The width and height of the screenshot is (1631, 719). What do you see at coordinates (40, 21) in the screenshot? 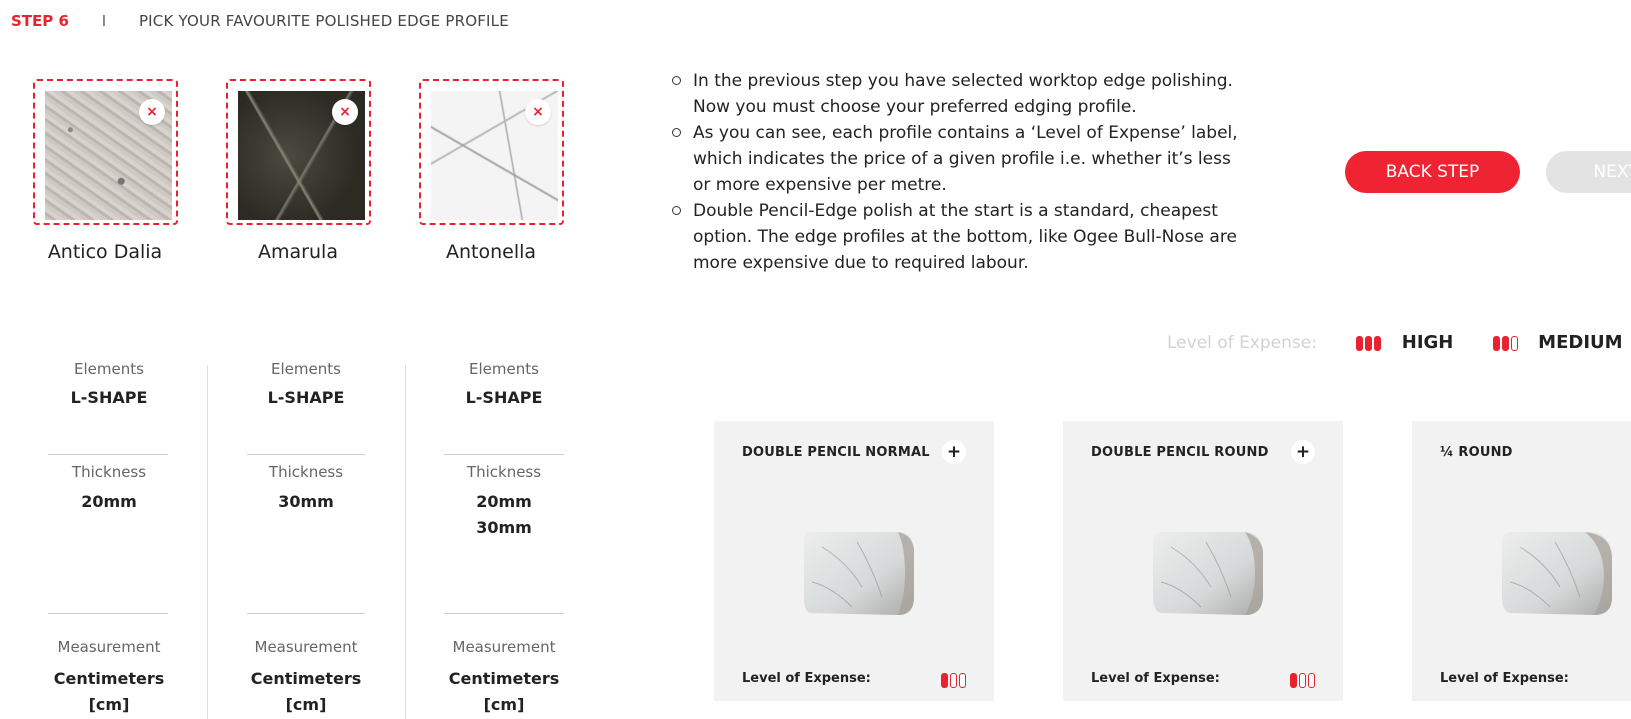
I see `step-number: STEP 6` at bounding box center [40, 21].